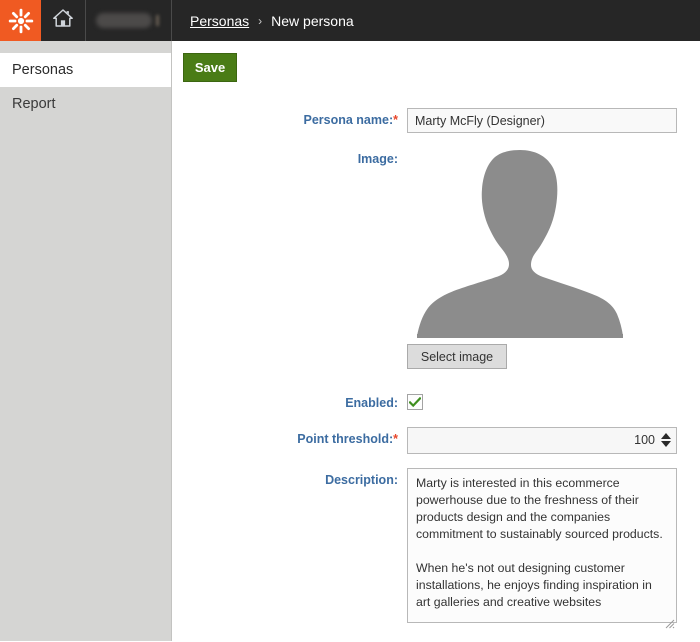 Image resolution: width=700 pixels, height=642 pixels. What do you see at coordinates (542, 120) in the screenshot?
I see `persona-name-input` at bounding box center [542, 120].